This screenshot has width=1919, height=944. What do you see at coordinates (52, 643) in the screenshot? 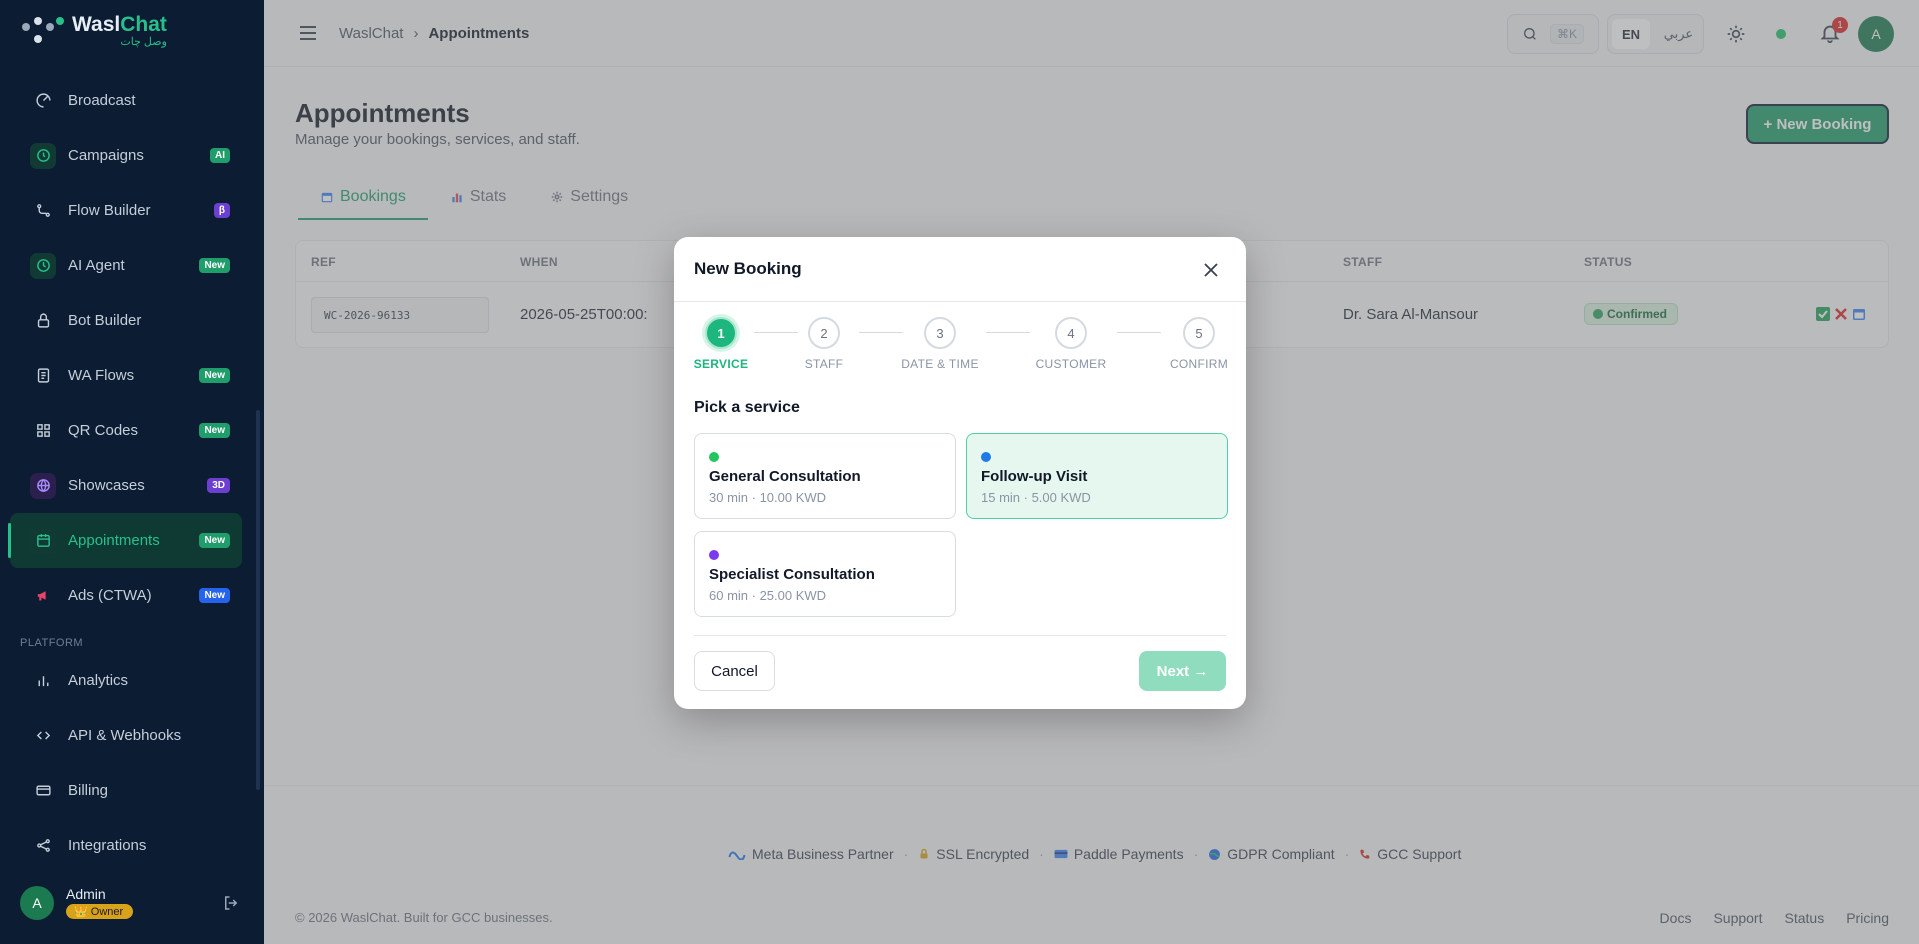
I see `sidebar-section-platform: PLATFORM` at bounding box center [52, 643].